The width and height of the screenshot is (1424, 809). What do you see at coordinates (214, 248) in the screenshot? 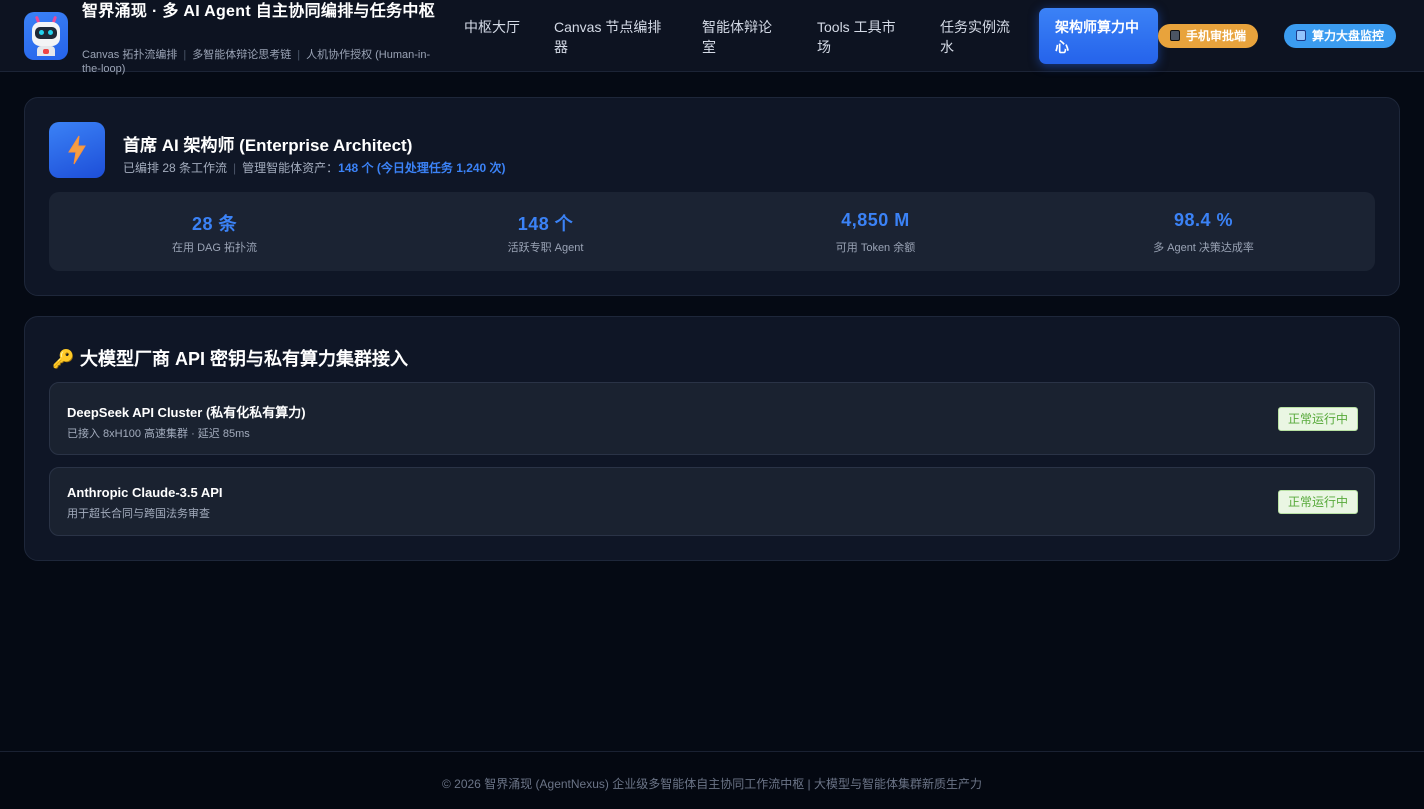
I see `stat-label: 在用 DAG 拓扑流` at bounding box center [214, 248].